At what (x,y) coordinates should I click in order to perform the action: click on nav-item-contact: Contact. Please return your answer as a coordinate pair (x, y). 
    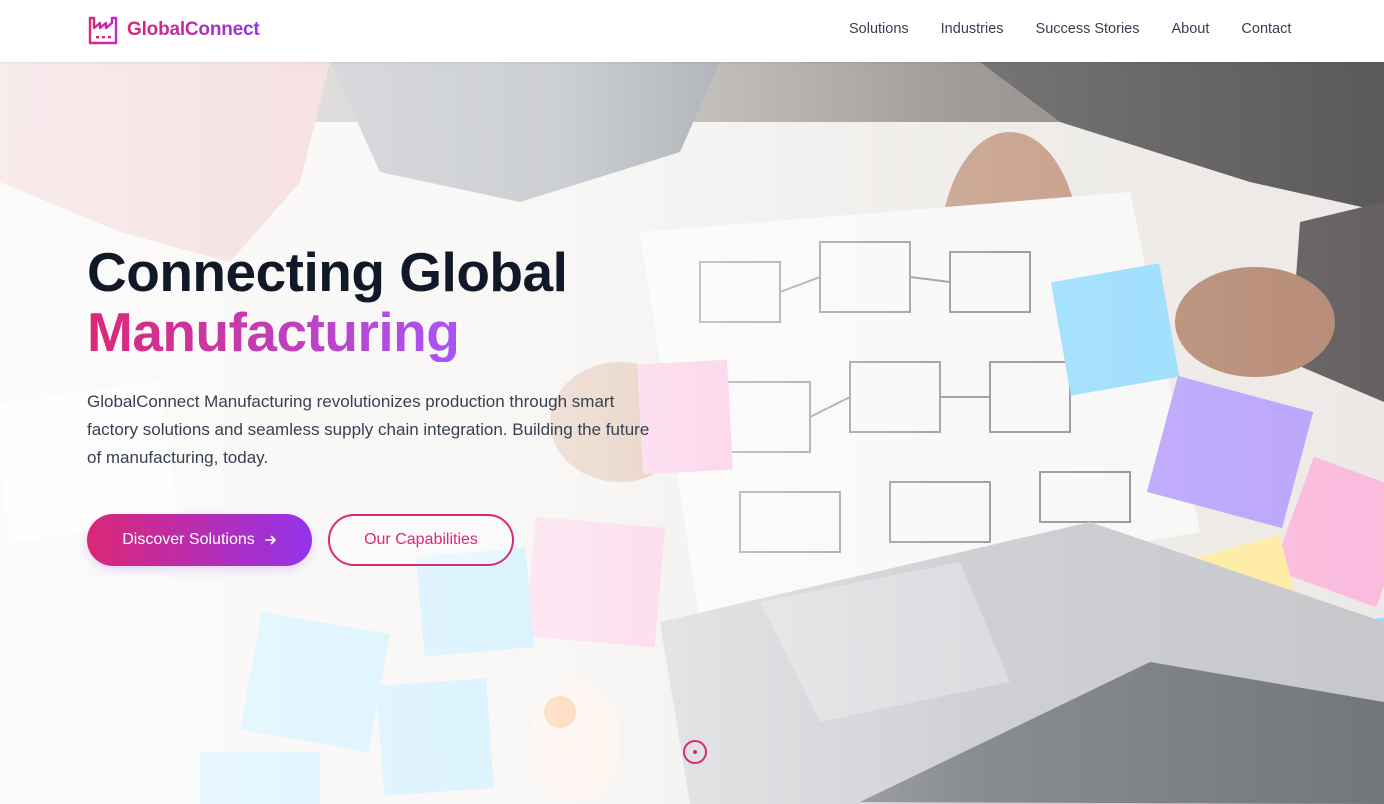
    Looking at the image, I should click on (1266, 29).